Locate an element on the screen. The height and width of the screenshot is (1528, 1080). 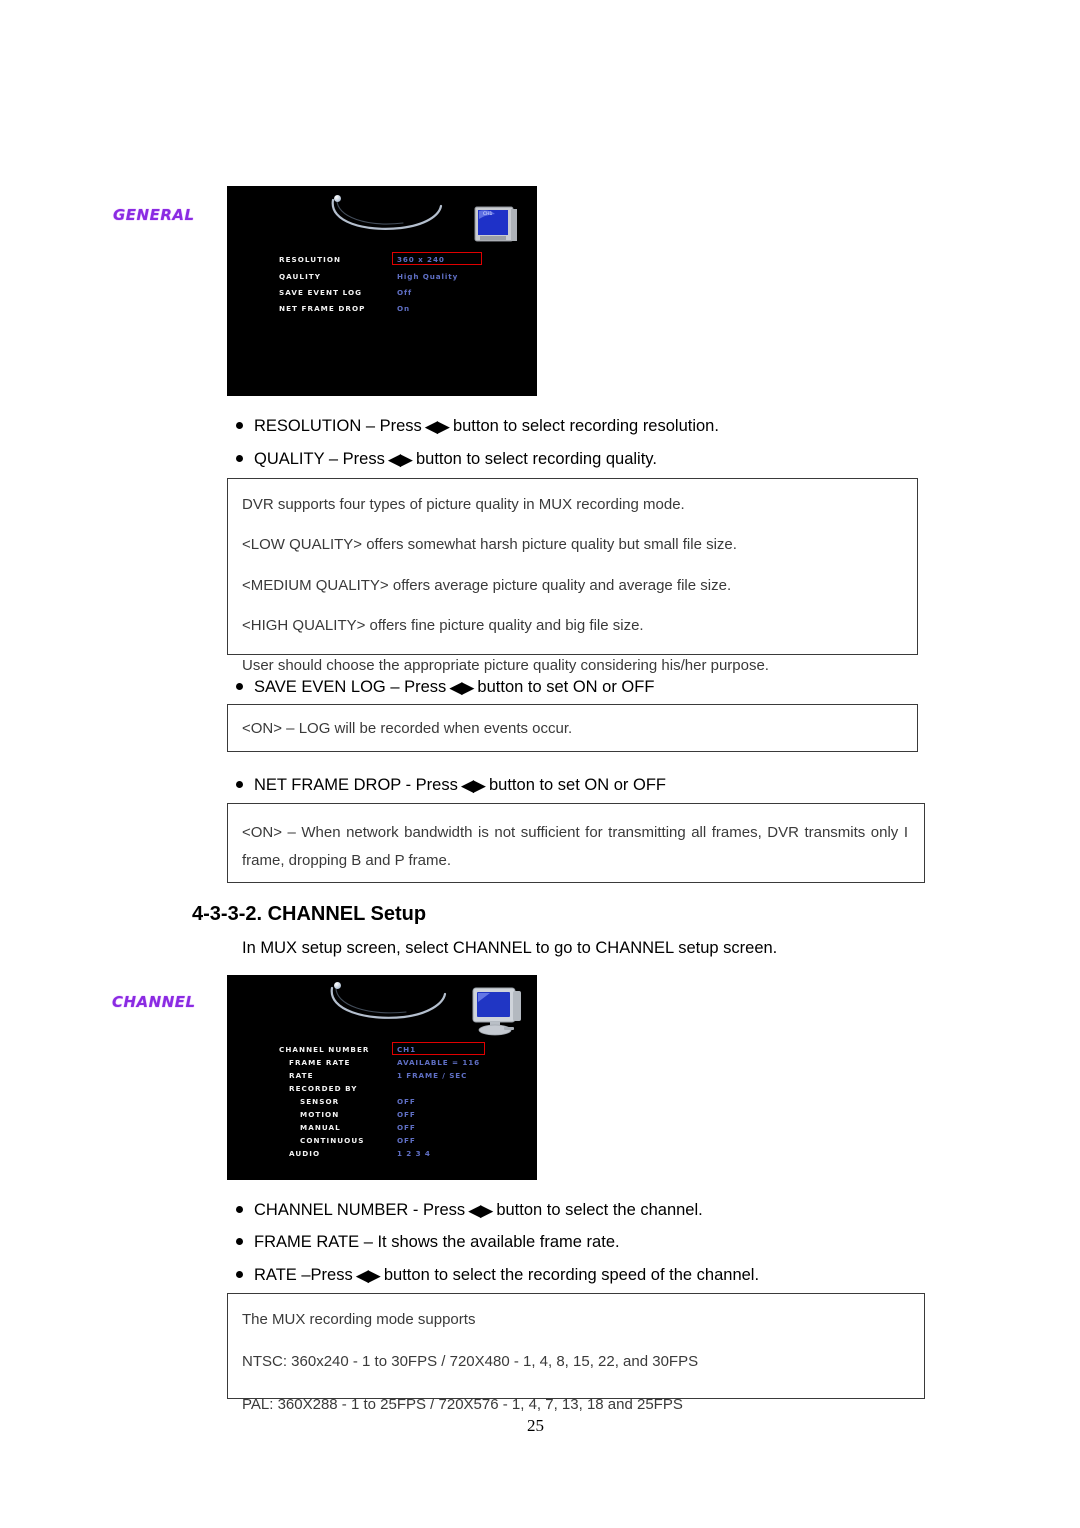
page-number: 25 is located at coordinates (535, 1425).